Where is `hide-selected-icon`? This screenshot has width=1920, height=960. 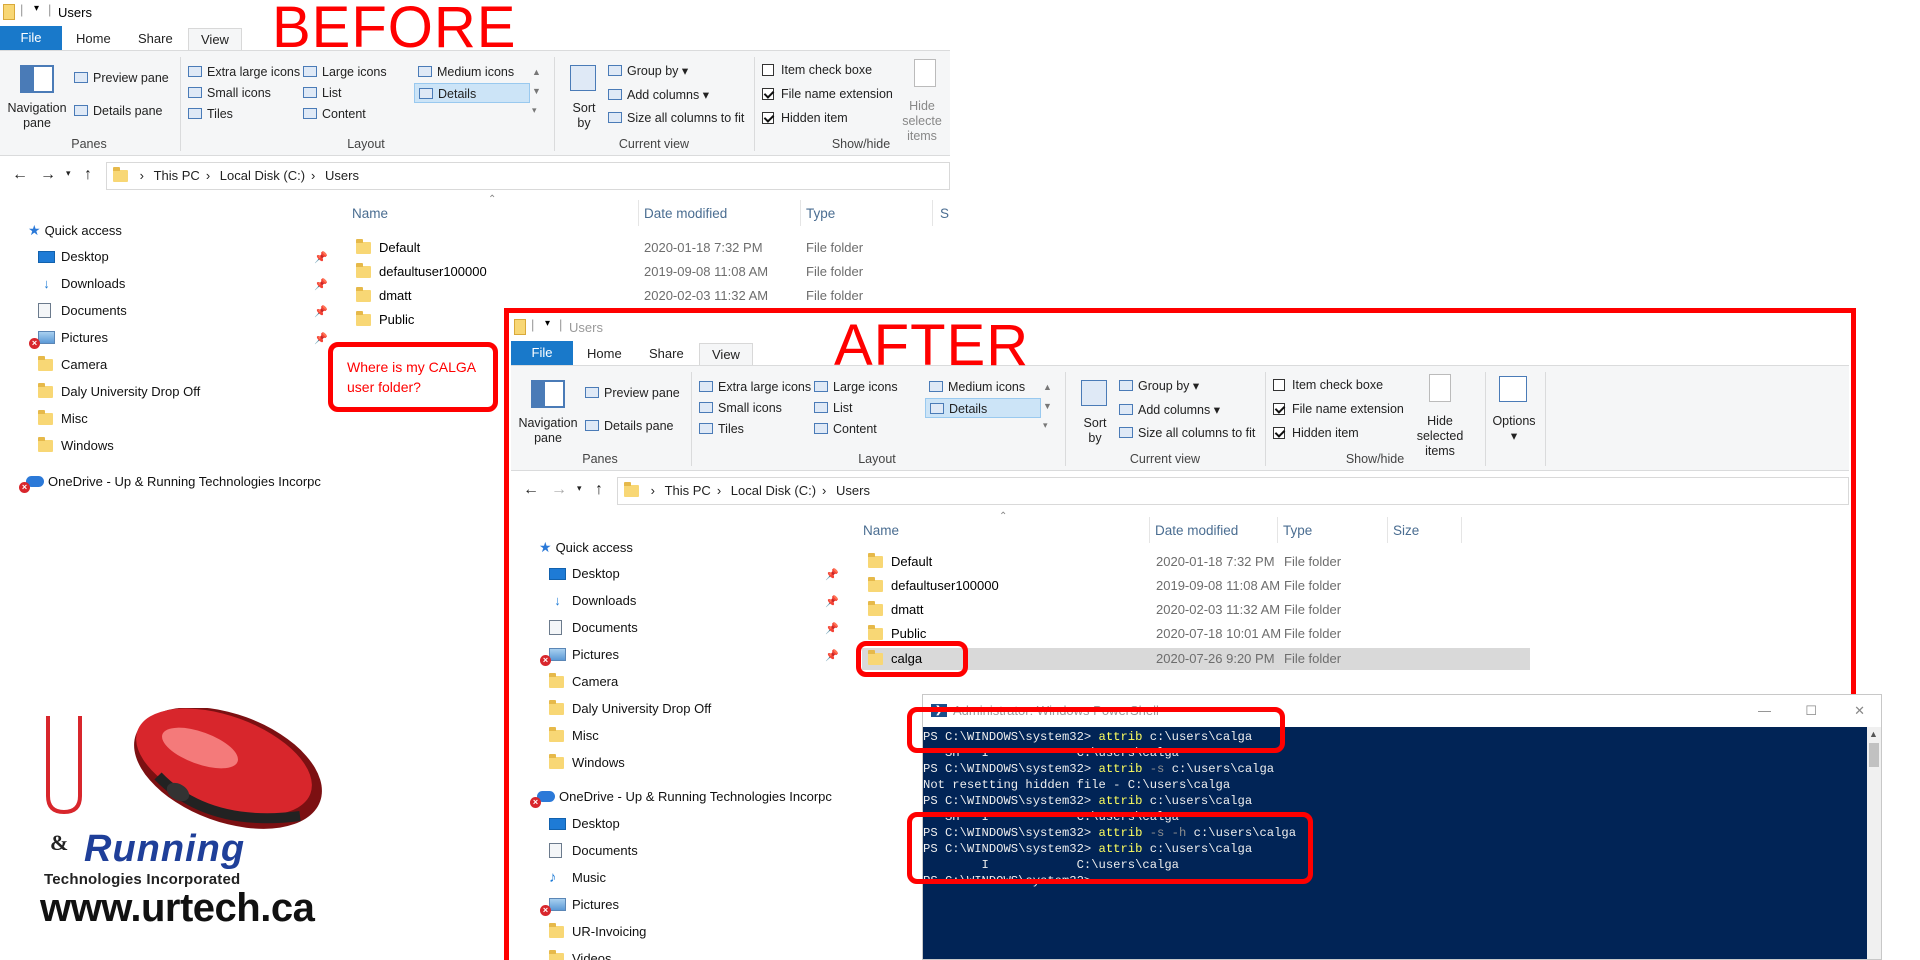
hide-selected-icon is located at coordinates (925, 73).